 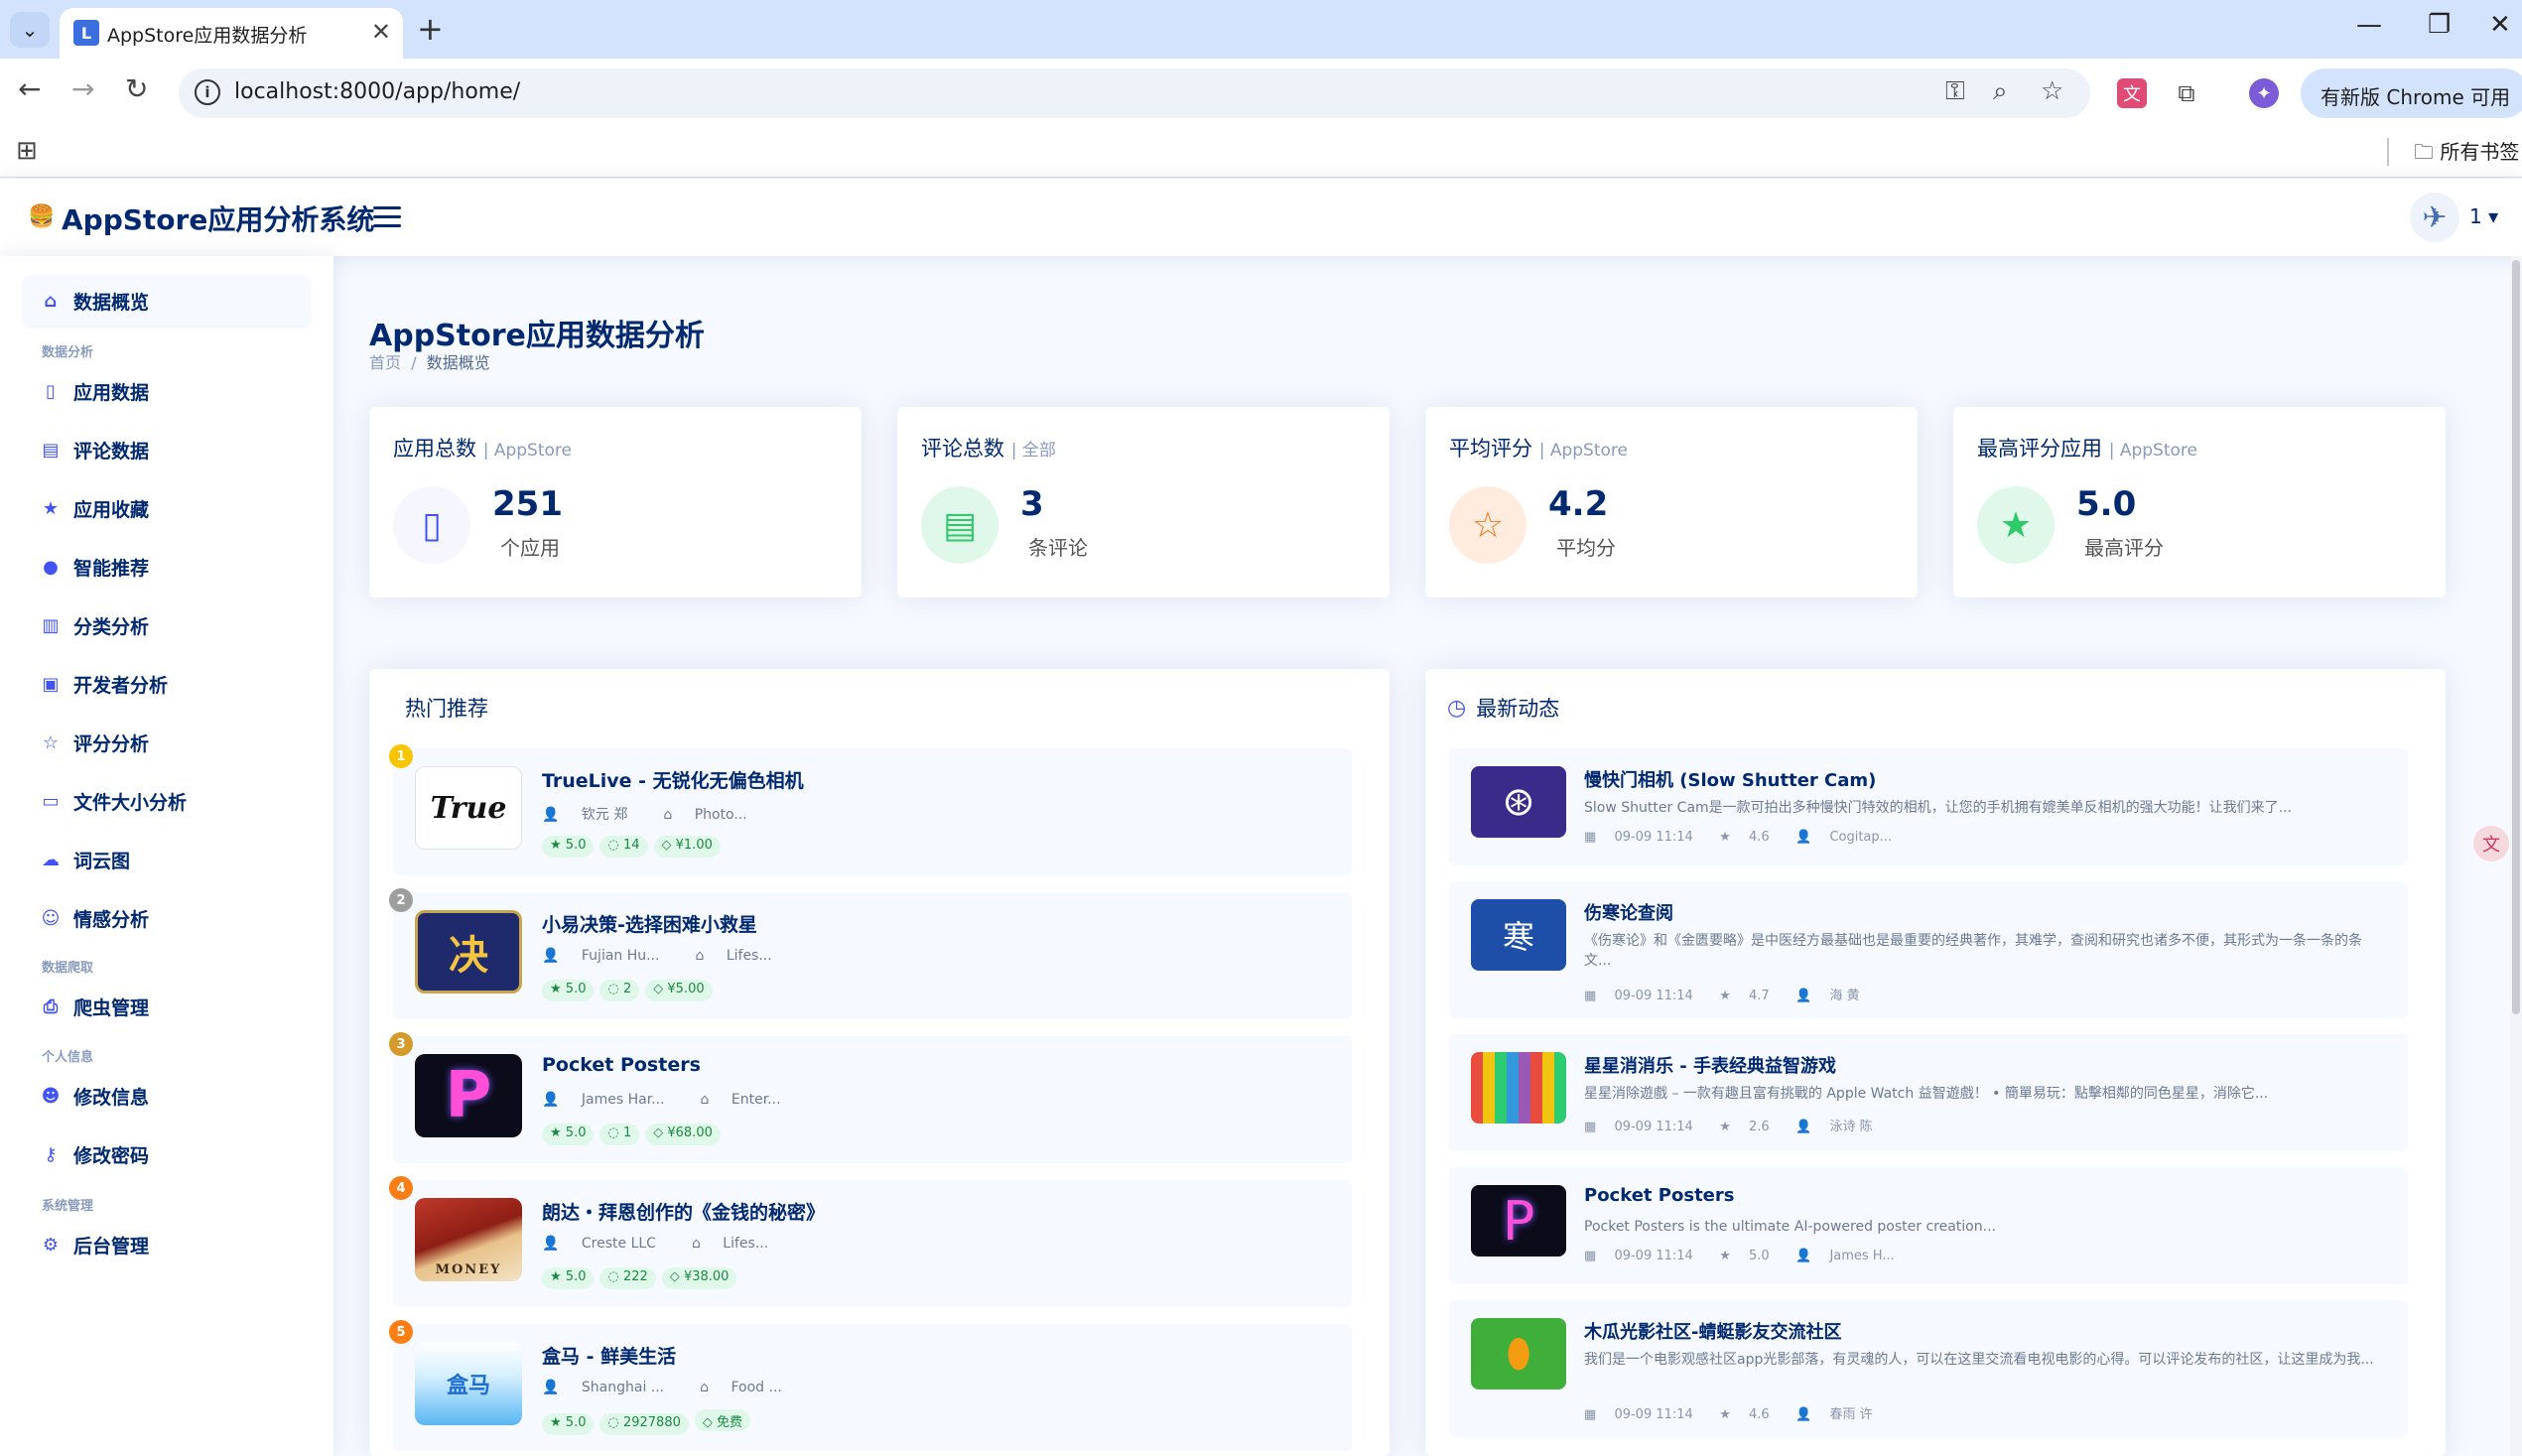 What do you see at coordinates (167, 1154) in the screenshot?
I see `sidebar-item-change-password: ⚷ 修改密码` at bounding box center [167, 1154].